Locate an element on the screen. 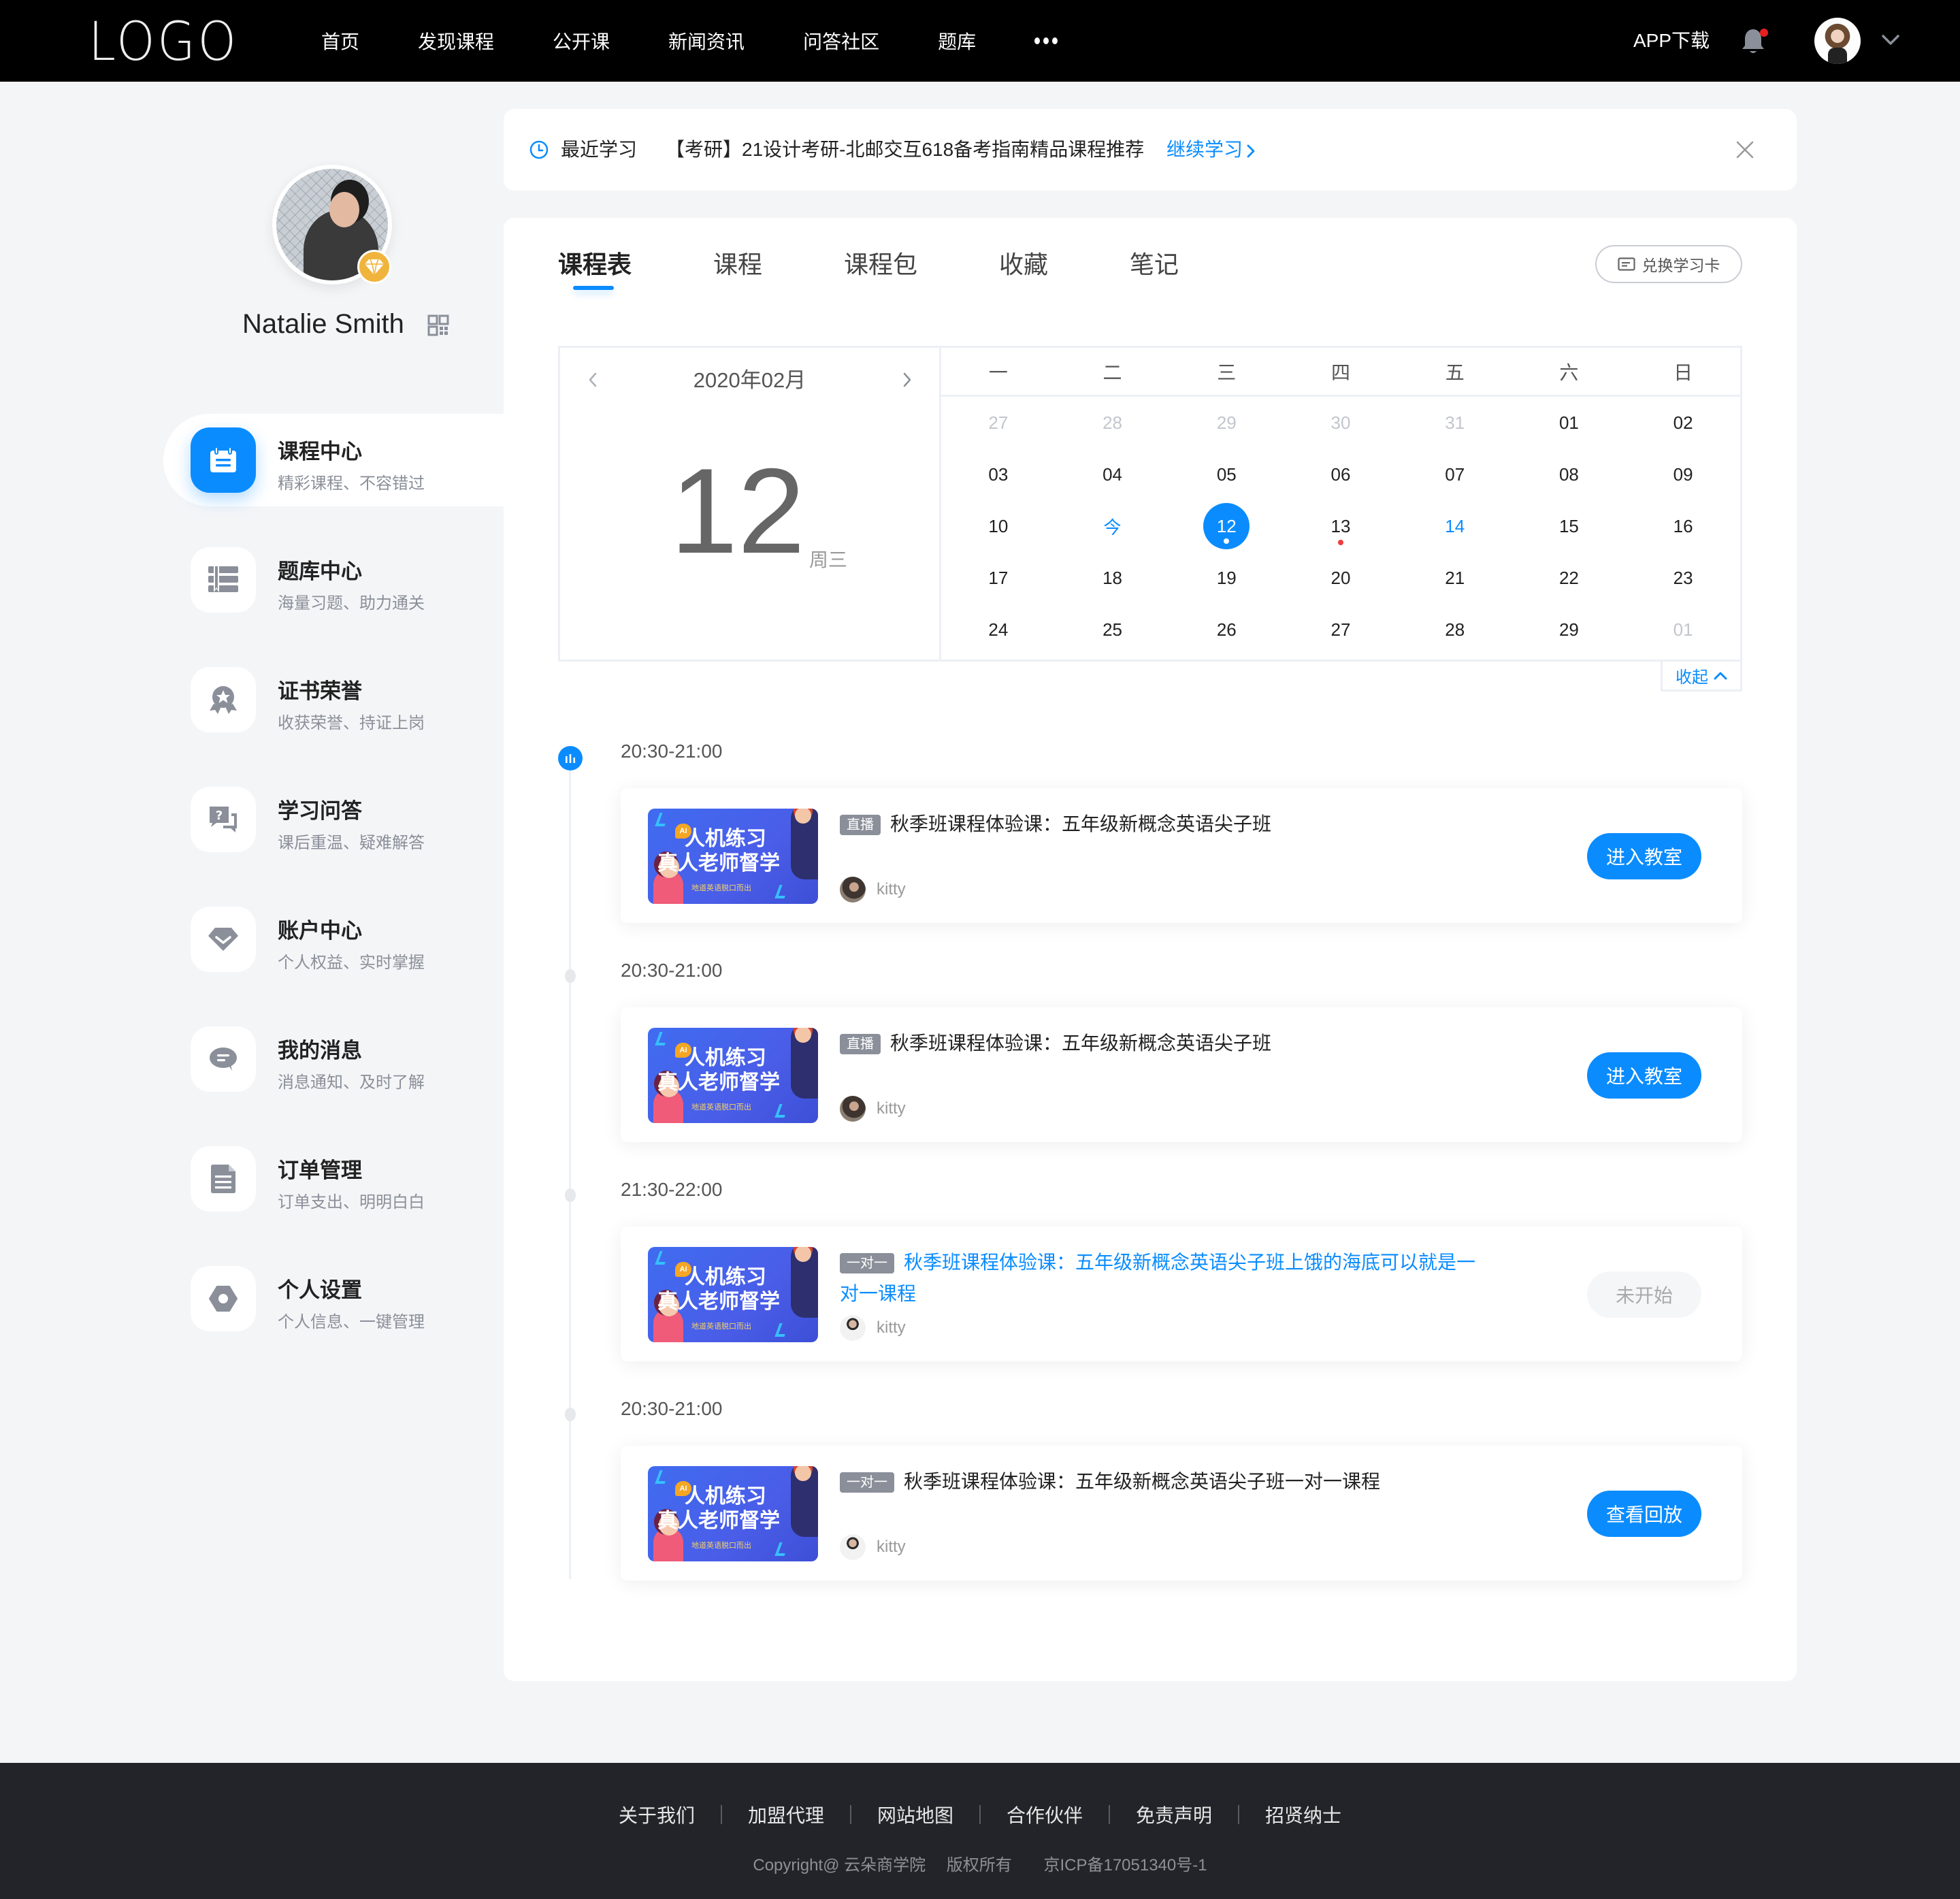  footer-link: 加盟代理 is located at coordinates (786, 1815).